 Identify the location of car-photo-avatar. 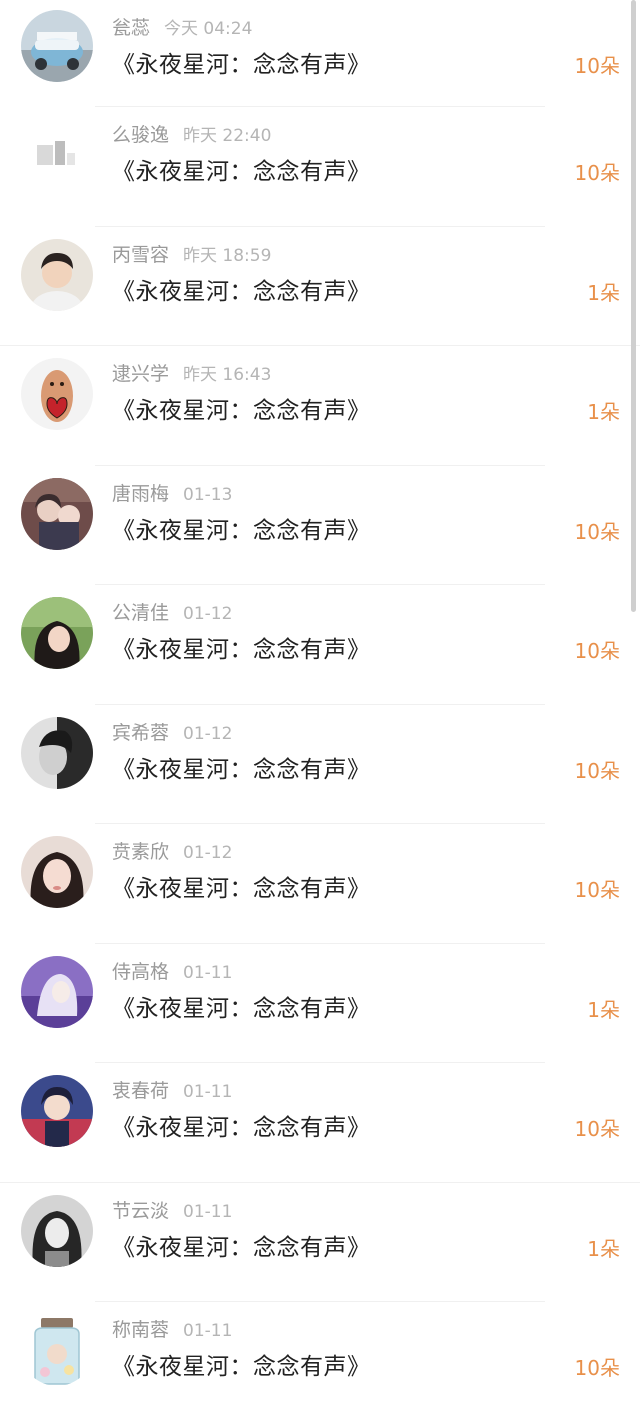
(57, 46).